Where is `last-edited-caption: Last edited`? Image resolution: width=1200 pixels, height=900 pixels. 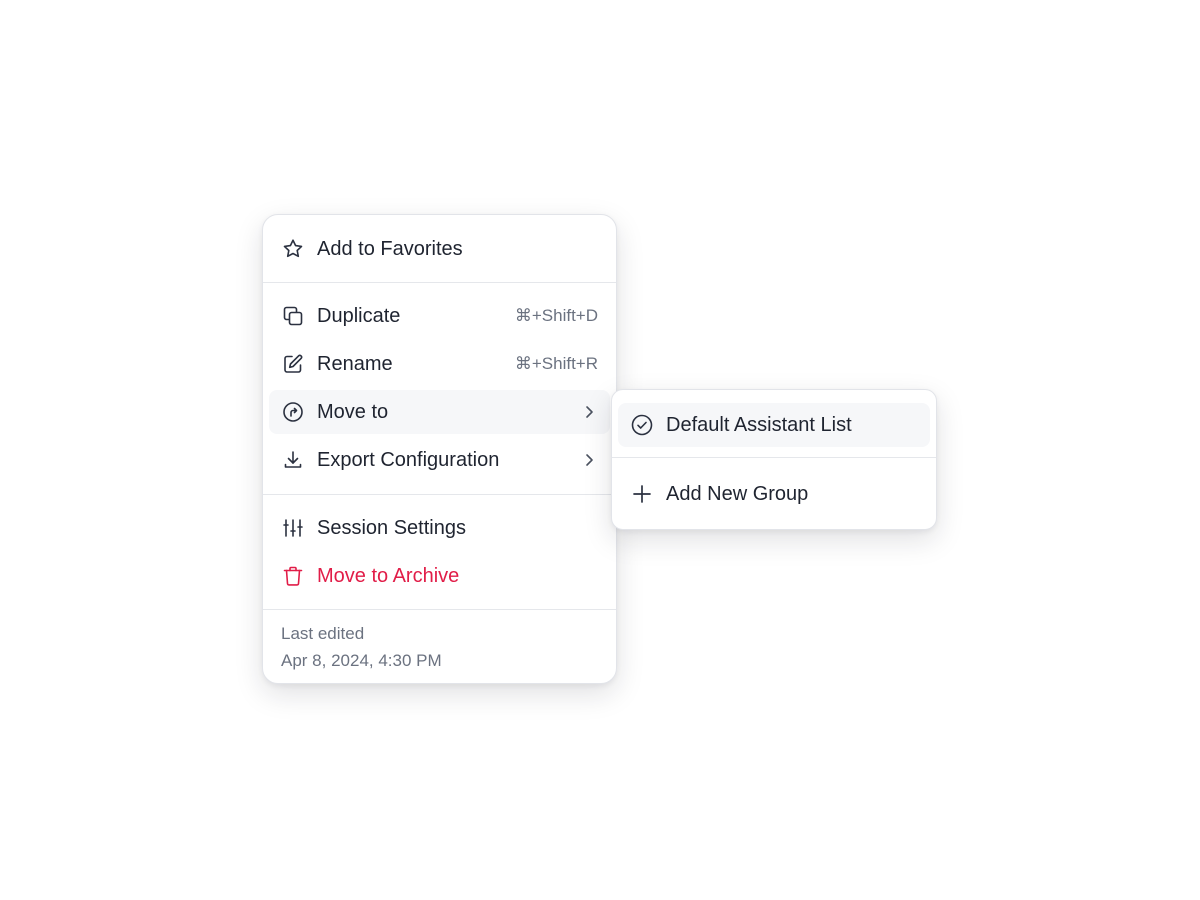
last-edited-caption: Last edited is located at coordinates (323, 633).